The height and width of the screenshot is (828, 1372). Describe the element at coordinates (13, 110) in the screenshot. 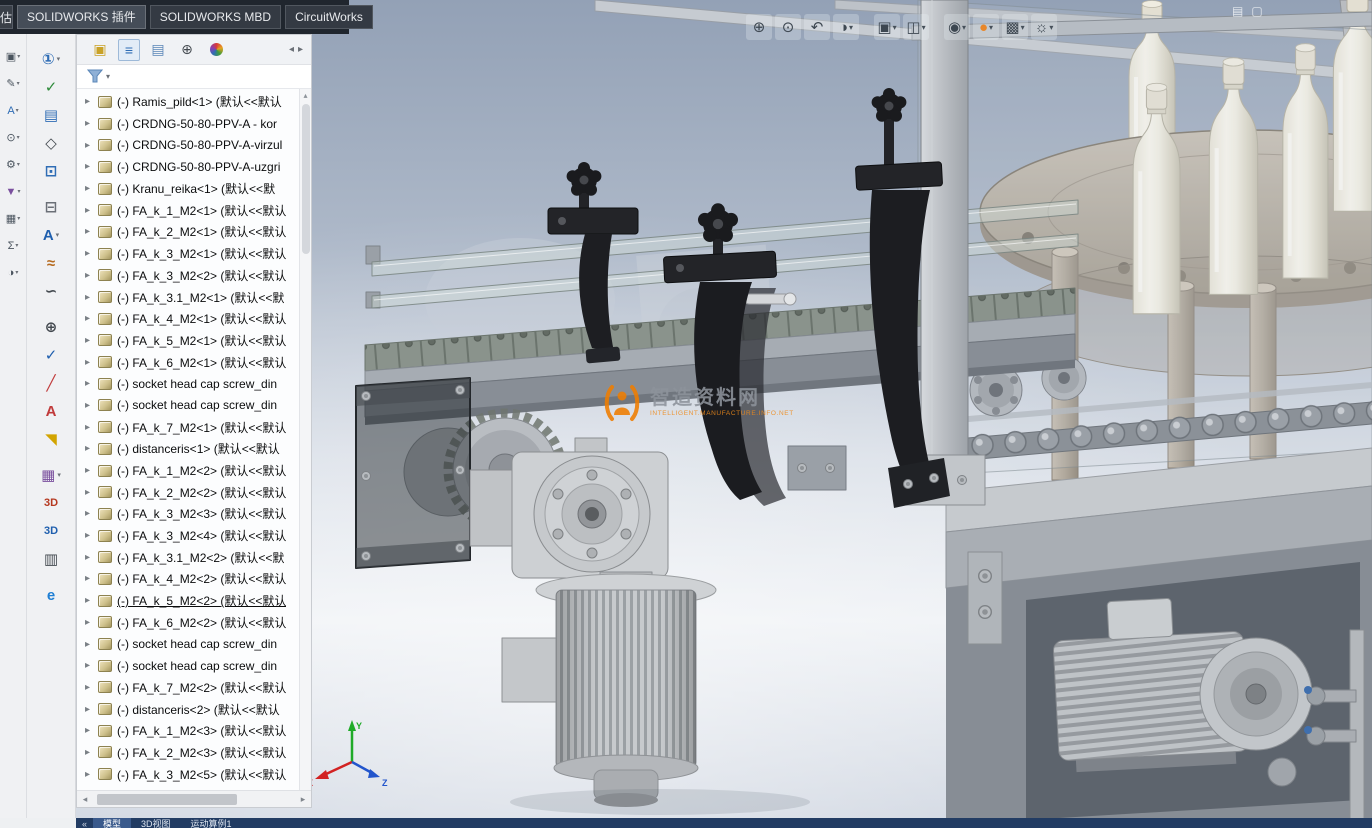

I see `annotation-flyout-button: A ▾` at that location.